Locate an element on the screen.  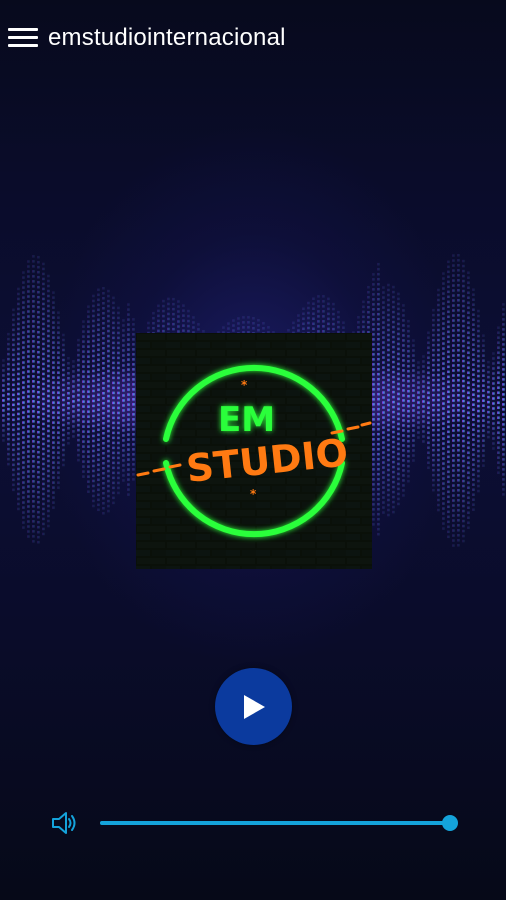
logo-em-text: EM is located at coordinates (246, 420).